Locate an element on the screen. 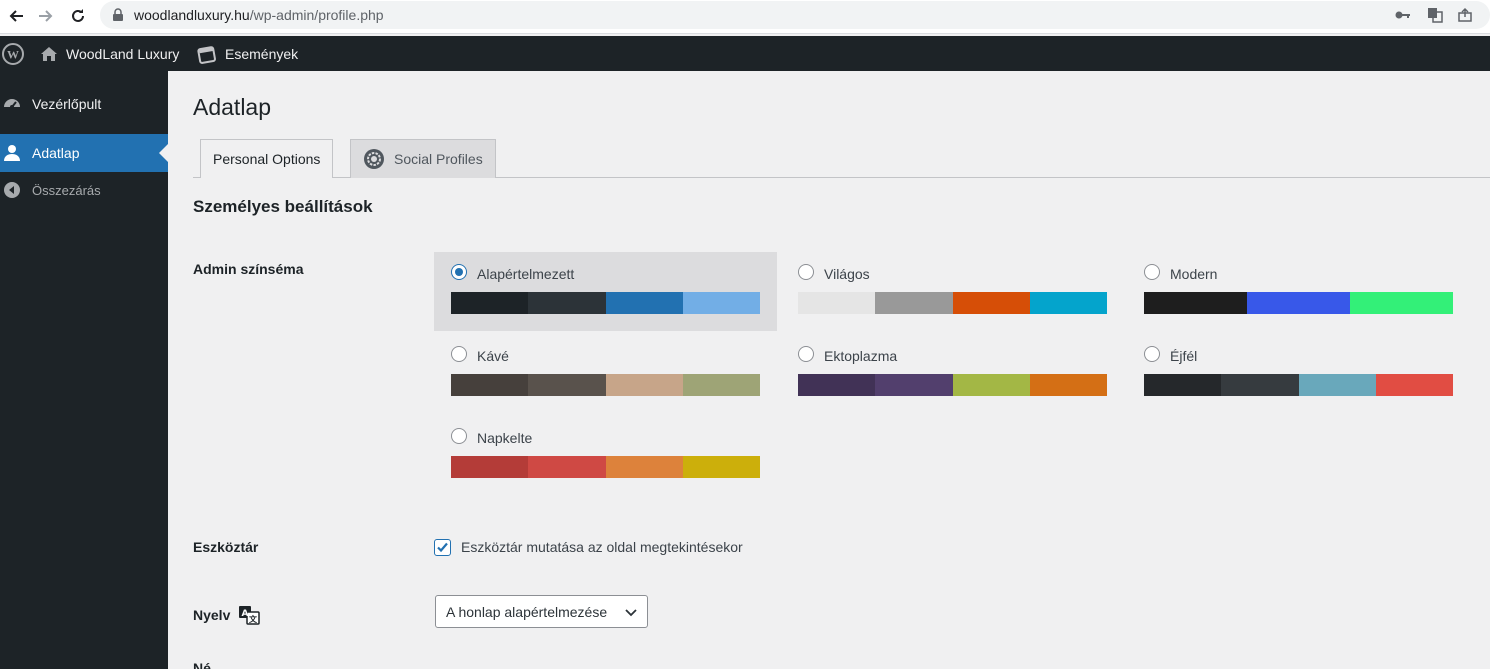 The height and width of the screenshot is (669, 1490). page-title: Adatlap is located at coordinates (232, 107).